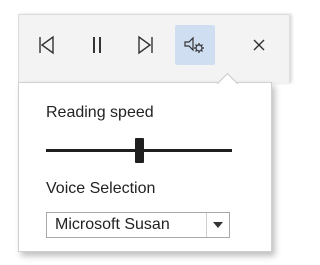  I want to click on pause-icon, so click(97, 45).